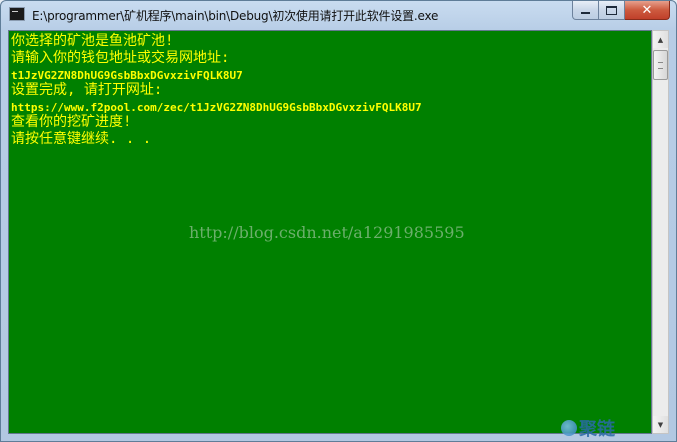 The width and height of the screenshot is (677, 442). I want to click on scrollbar-thumb, so click(660, 65).